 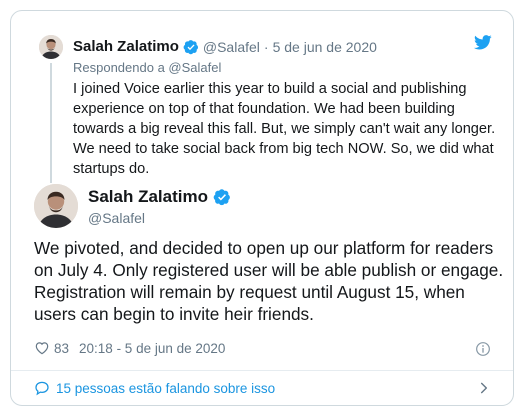 What do you see at coordinates (42, 388) in the screenshot?
I see `speech-bubble-icon` at bounding box center [42, 388].